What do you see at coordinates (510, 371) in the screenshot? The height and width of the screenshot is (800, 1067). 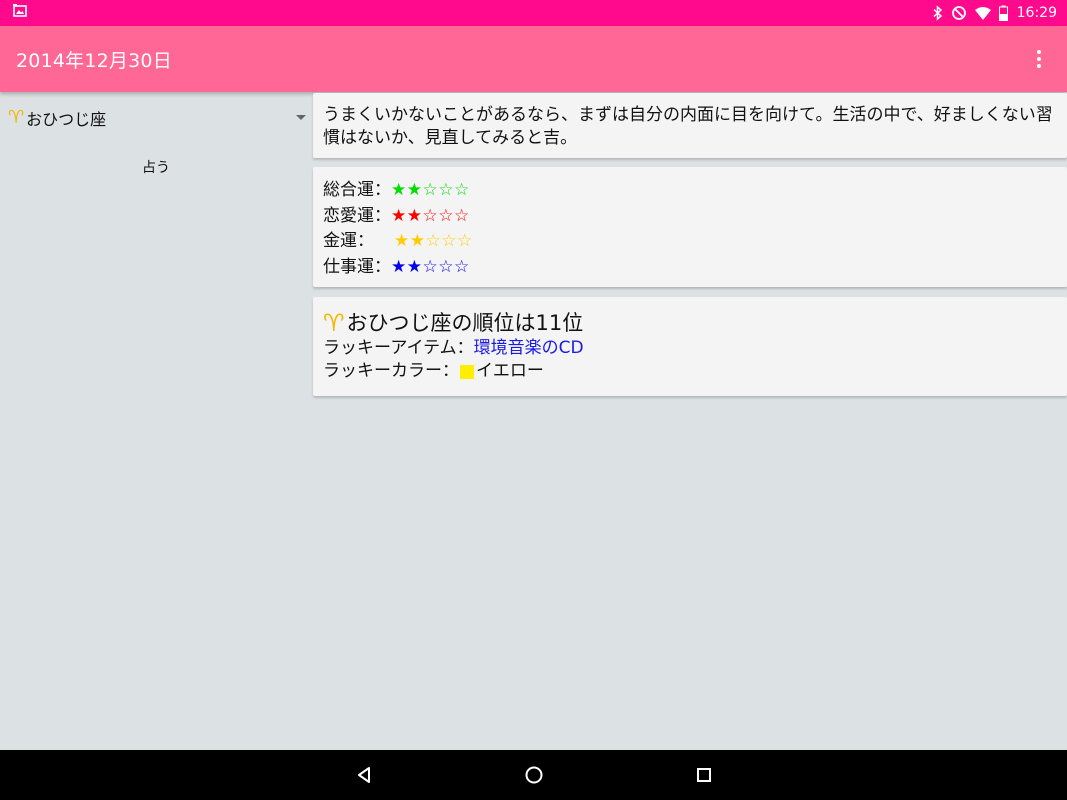 I see `lucky-color-value: イエロー` at bounding box center [510, 371].